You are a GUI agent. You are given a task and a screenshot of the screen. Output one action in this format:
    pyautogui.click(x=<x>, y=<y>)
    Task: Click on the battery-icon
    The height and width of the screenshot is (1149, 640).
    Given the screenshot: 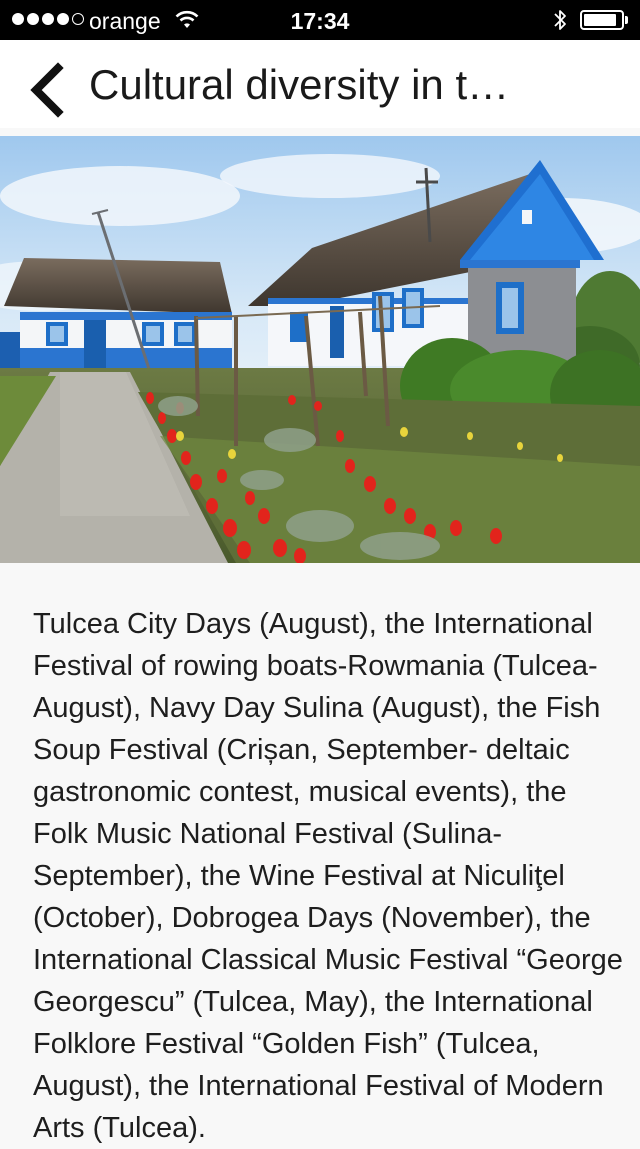 What is the action you would take?
    pyautogui.click(x=602, y=20)
    